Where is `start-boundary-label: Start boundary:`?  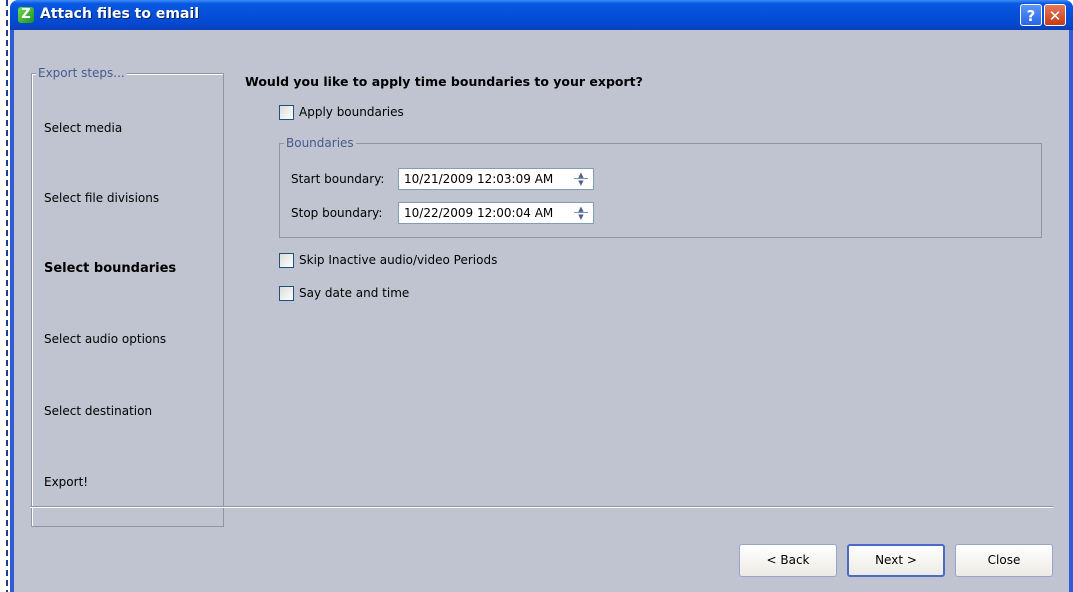
start-boundary-label: Start boundary: is located at coordinates (338, 179).